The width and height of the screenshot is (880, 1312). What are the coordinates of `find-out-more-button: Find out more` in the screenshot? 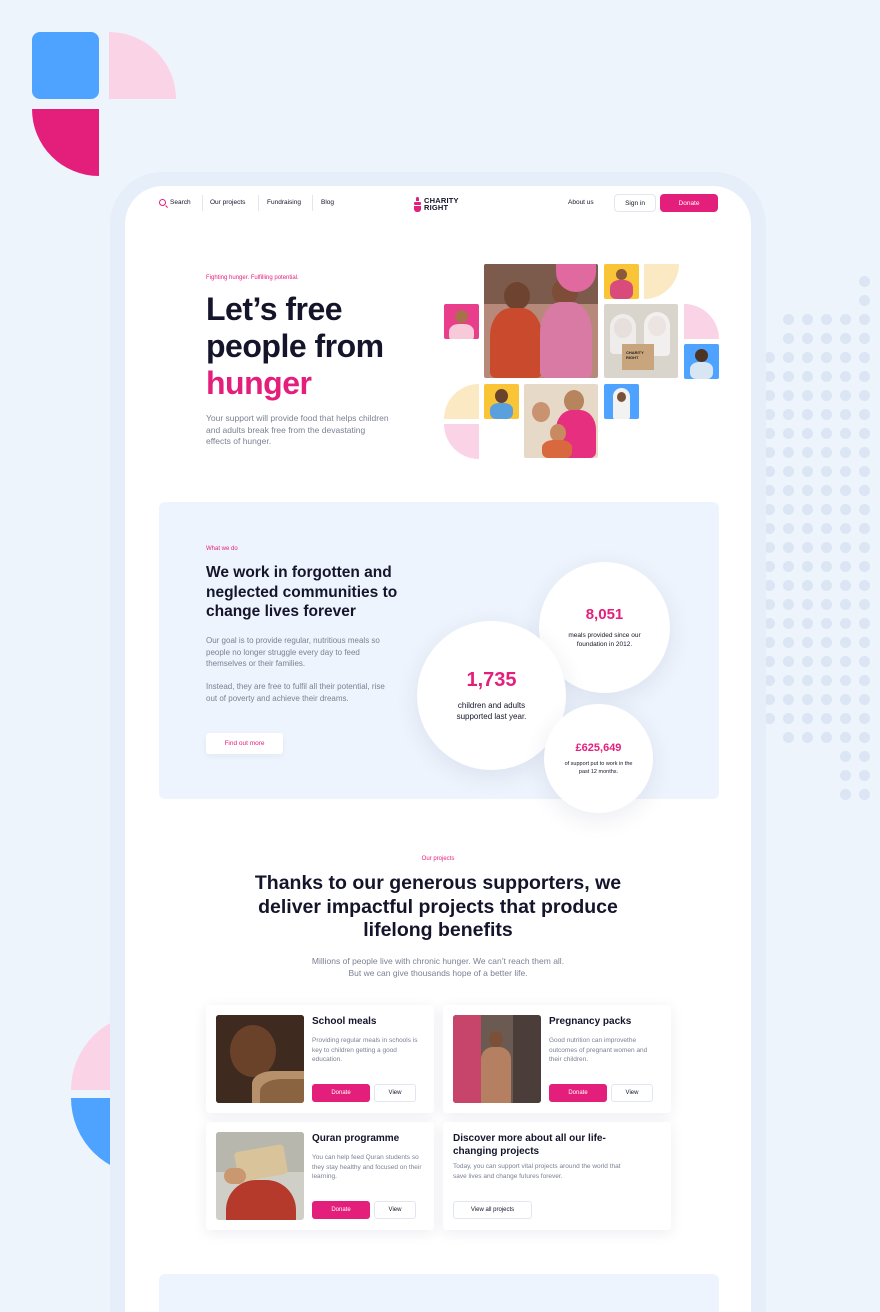 It's located at (244, 743).